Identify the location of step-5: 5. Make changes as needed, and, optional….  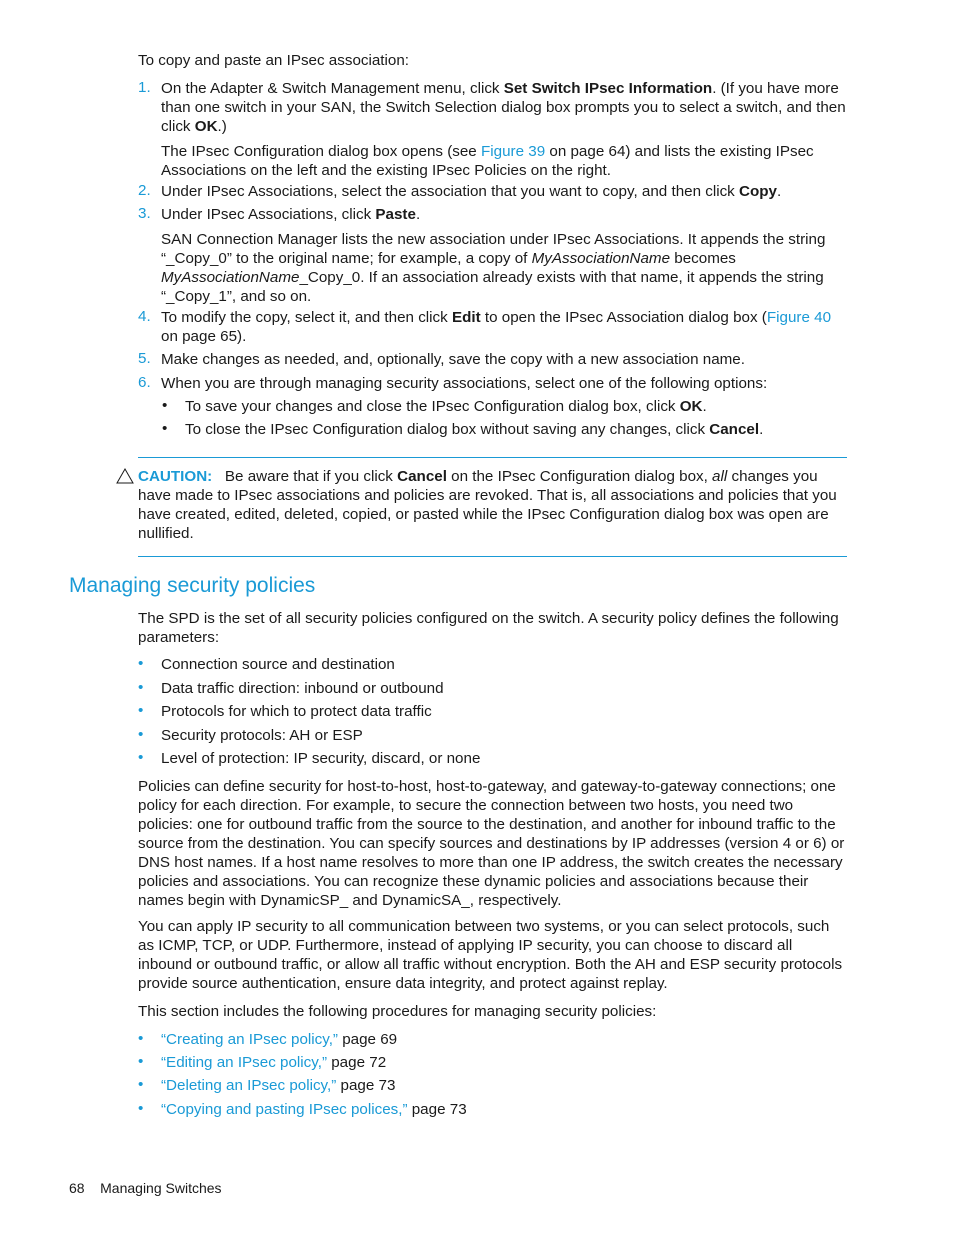
(441, 359).